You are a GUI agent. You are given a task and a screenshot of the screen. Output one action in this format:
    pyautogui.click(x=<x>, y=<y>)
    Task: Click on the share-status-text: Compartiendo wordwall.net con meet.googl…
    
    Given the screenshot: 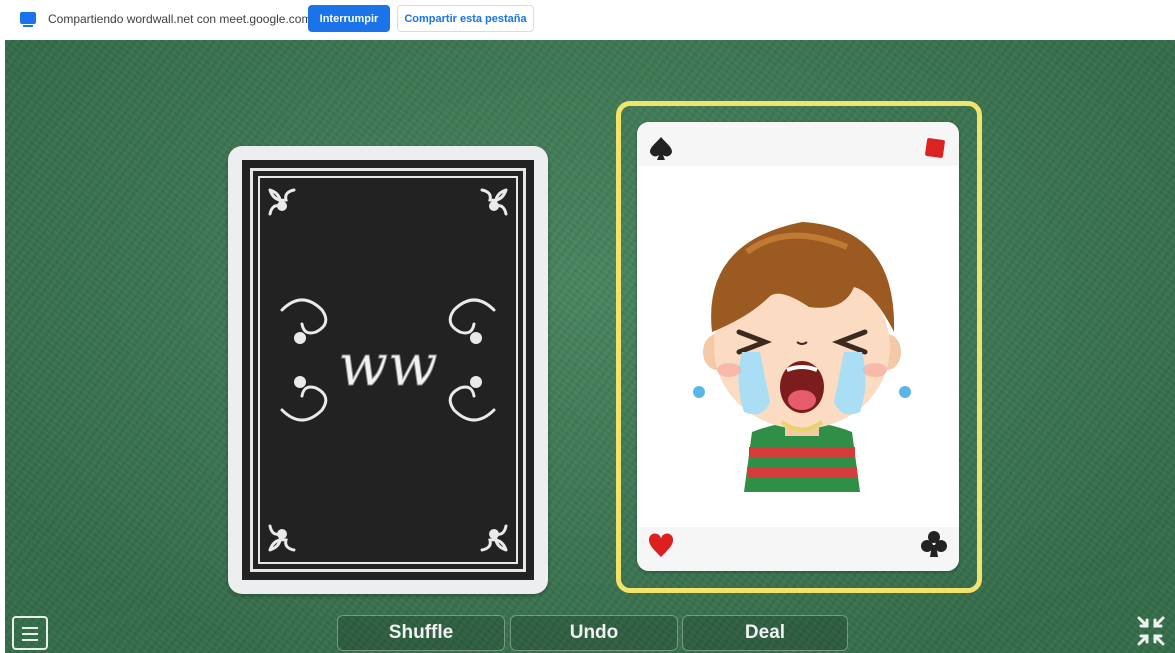 What is the action you would take?
    pyautogui.click(x=180, y=19)
    